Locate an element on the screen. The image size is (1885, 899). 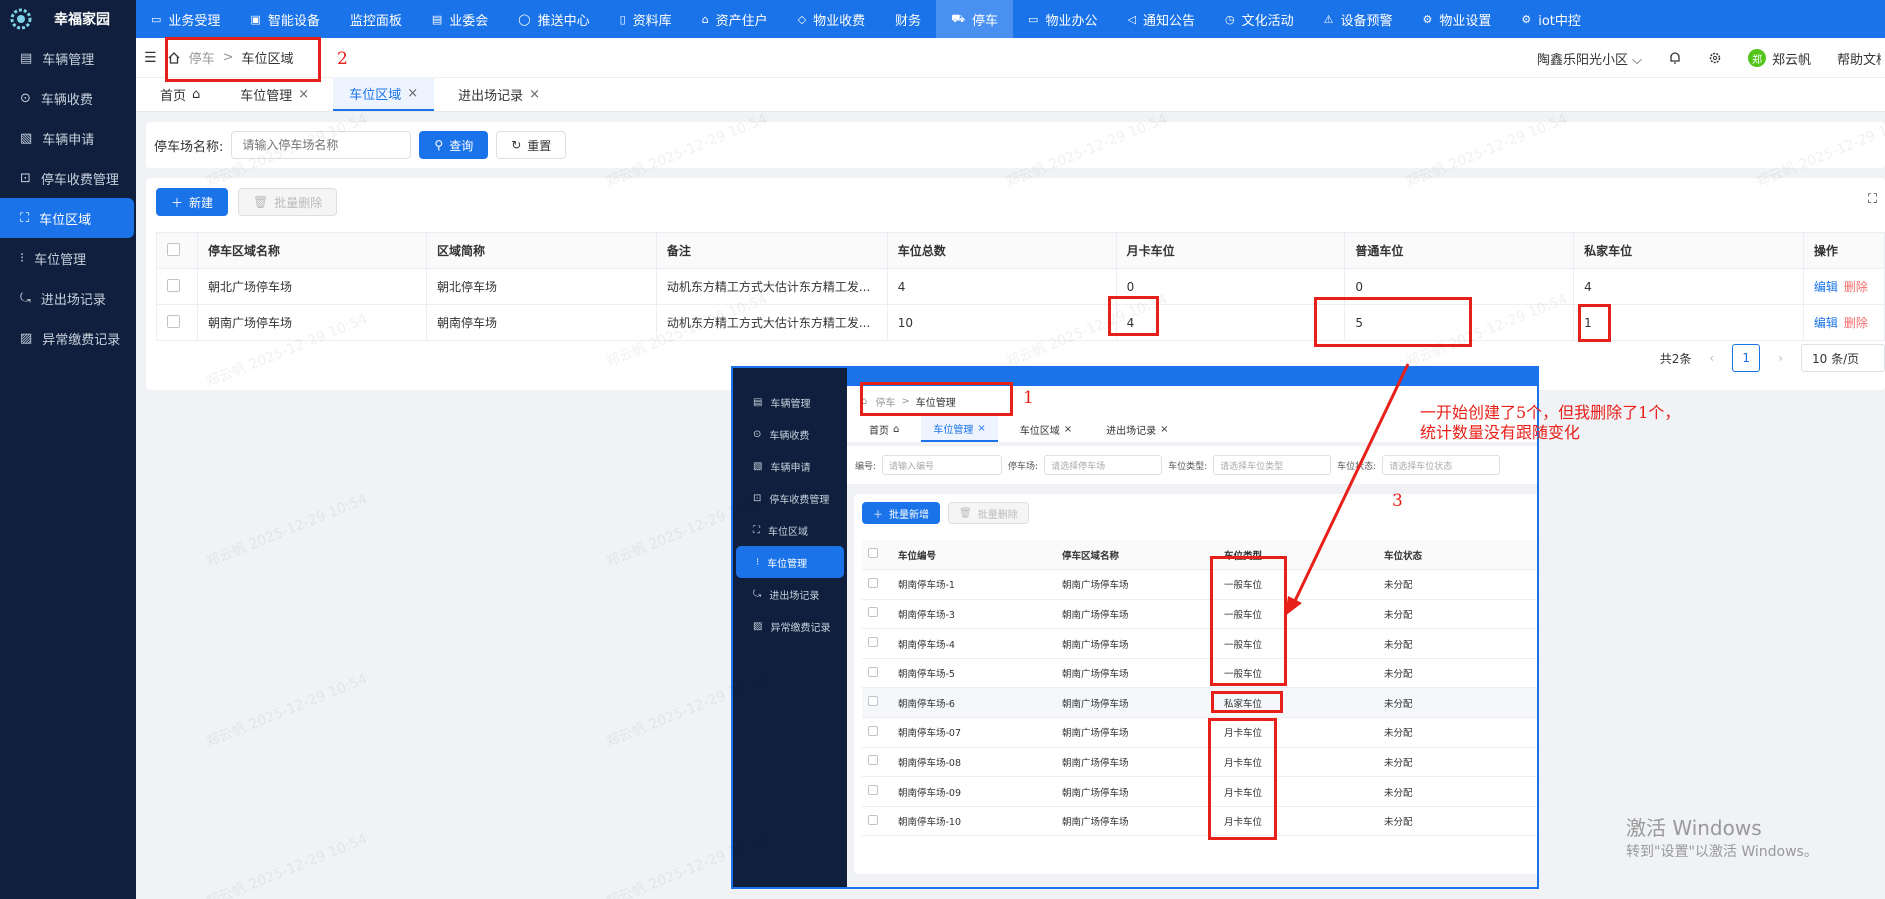
next-page-button: › is located at coordinates (1780, 358).